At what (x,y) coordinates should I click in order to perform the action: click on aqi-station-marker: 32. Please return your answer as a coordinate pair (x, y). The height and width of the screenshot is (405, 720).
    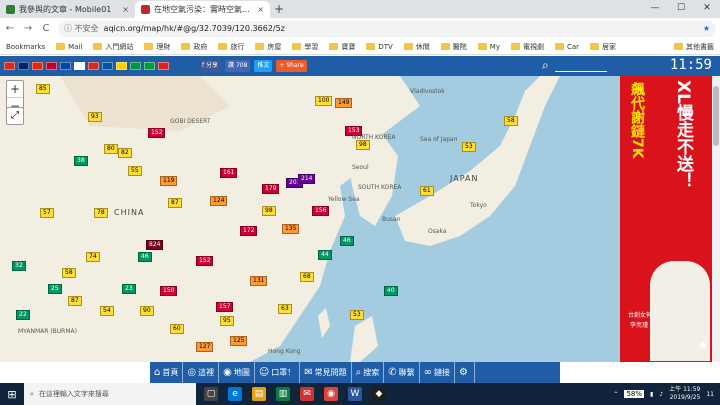
    Looking at the image, I should click on (19, 266).